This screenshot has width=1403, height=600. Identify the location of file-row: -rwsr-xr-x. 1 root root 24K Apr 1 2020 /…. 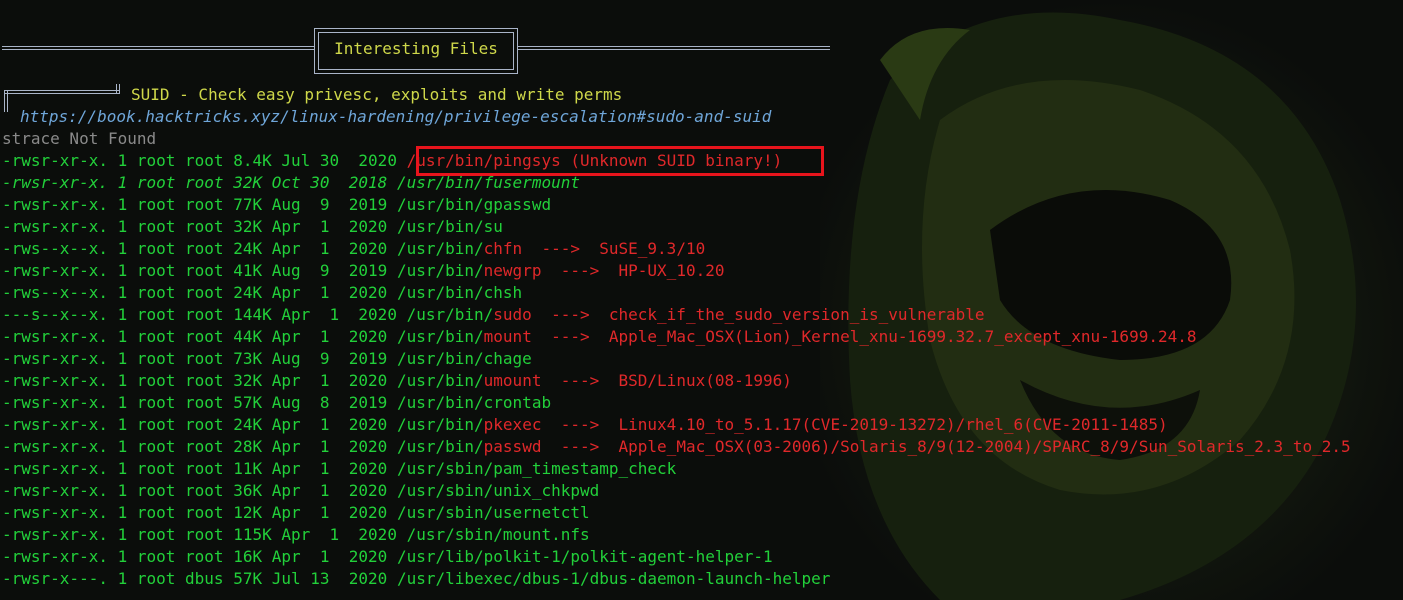
(585, 425).